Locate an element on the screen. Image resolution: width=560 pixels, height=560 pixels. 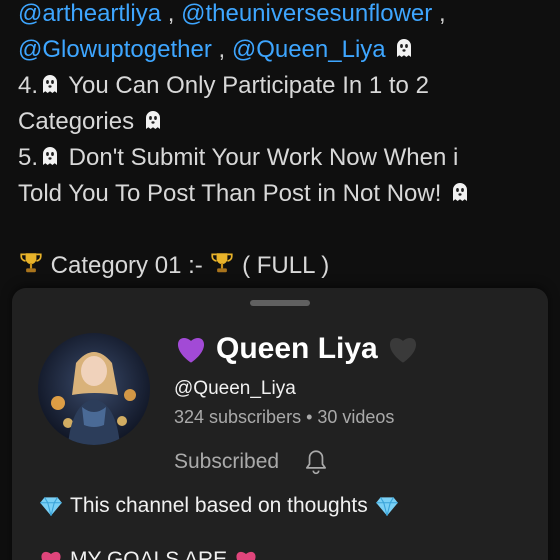
rule-5: 5. Don't Submit Your Work Now When i is located at coordinates (283, 158).